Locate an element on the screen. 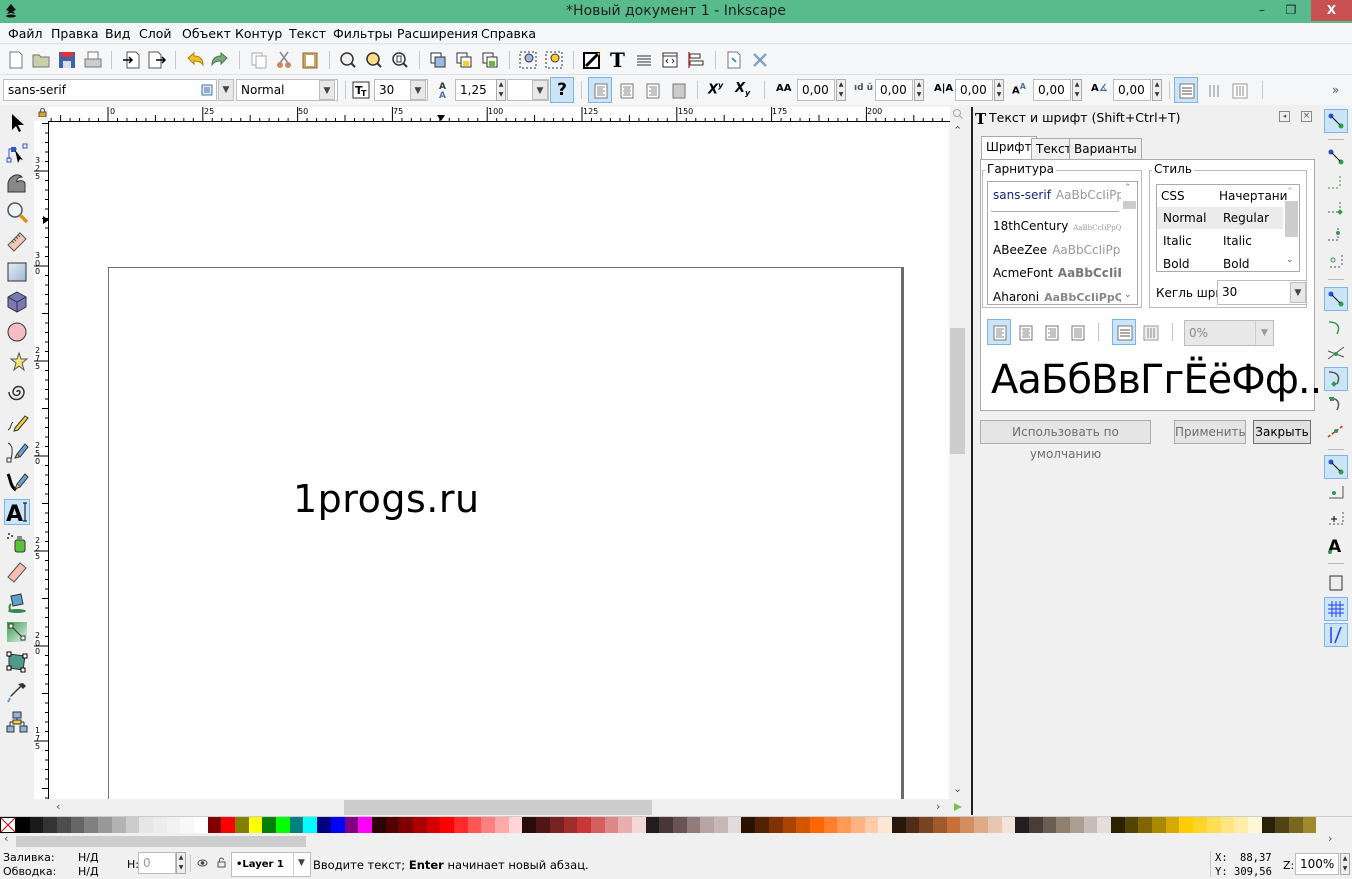  line-height-unit-dropdown: ▼ is located at coordinates (540, 90).